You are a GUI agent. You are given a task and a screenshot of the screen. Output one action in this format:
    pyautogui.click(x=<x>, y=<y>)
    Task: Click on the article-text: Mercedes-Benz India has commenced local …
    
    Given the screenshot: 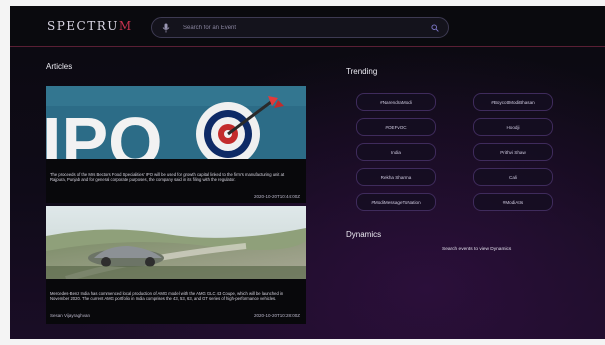 What is the action you would take?
    pyautogui.click(x=167, y=296)
    